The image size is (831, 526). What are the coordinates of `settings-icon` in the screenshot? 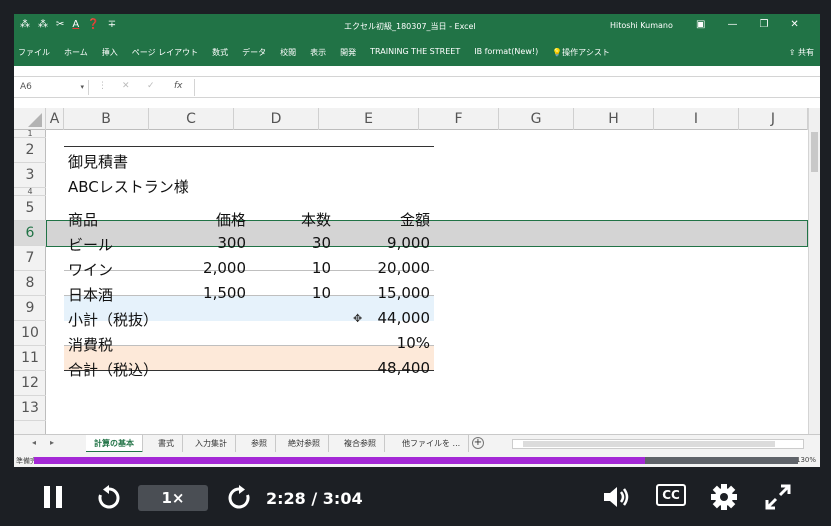 It's located at (724, 497).